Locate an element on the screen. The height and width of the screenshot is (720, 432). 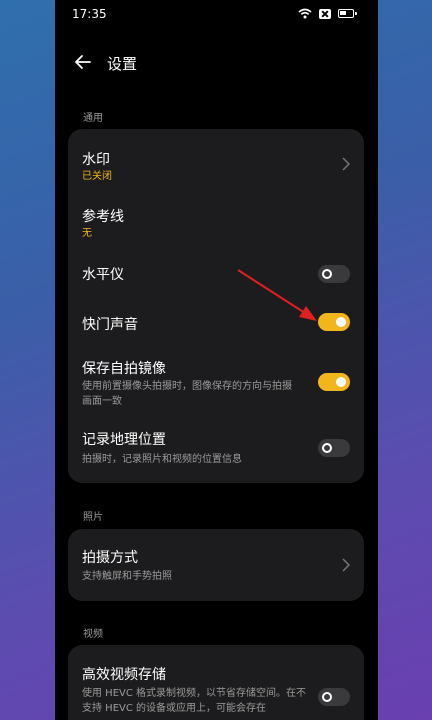
location-row: 记录地理位置 拍摄时，记录照片和视频的位置信息 is located at coordinates (216, 450).